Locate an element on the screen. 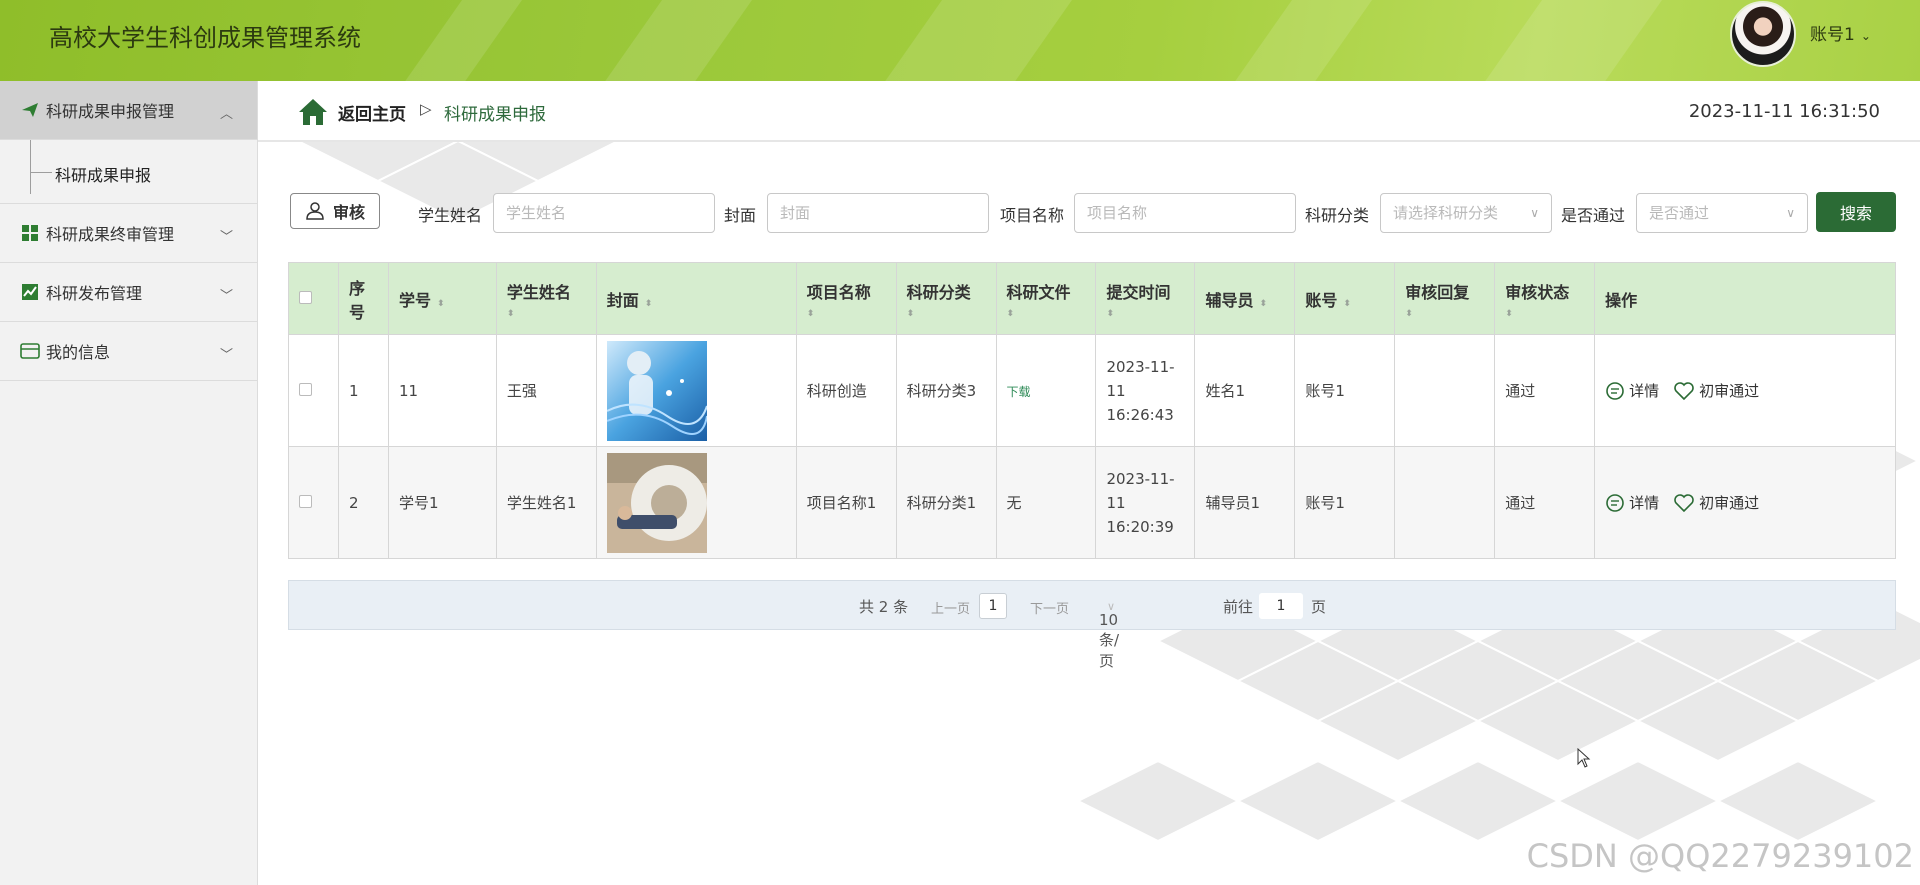  select-all-checkbox is located at coordinates (305, 297).